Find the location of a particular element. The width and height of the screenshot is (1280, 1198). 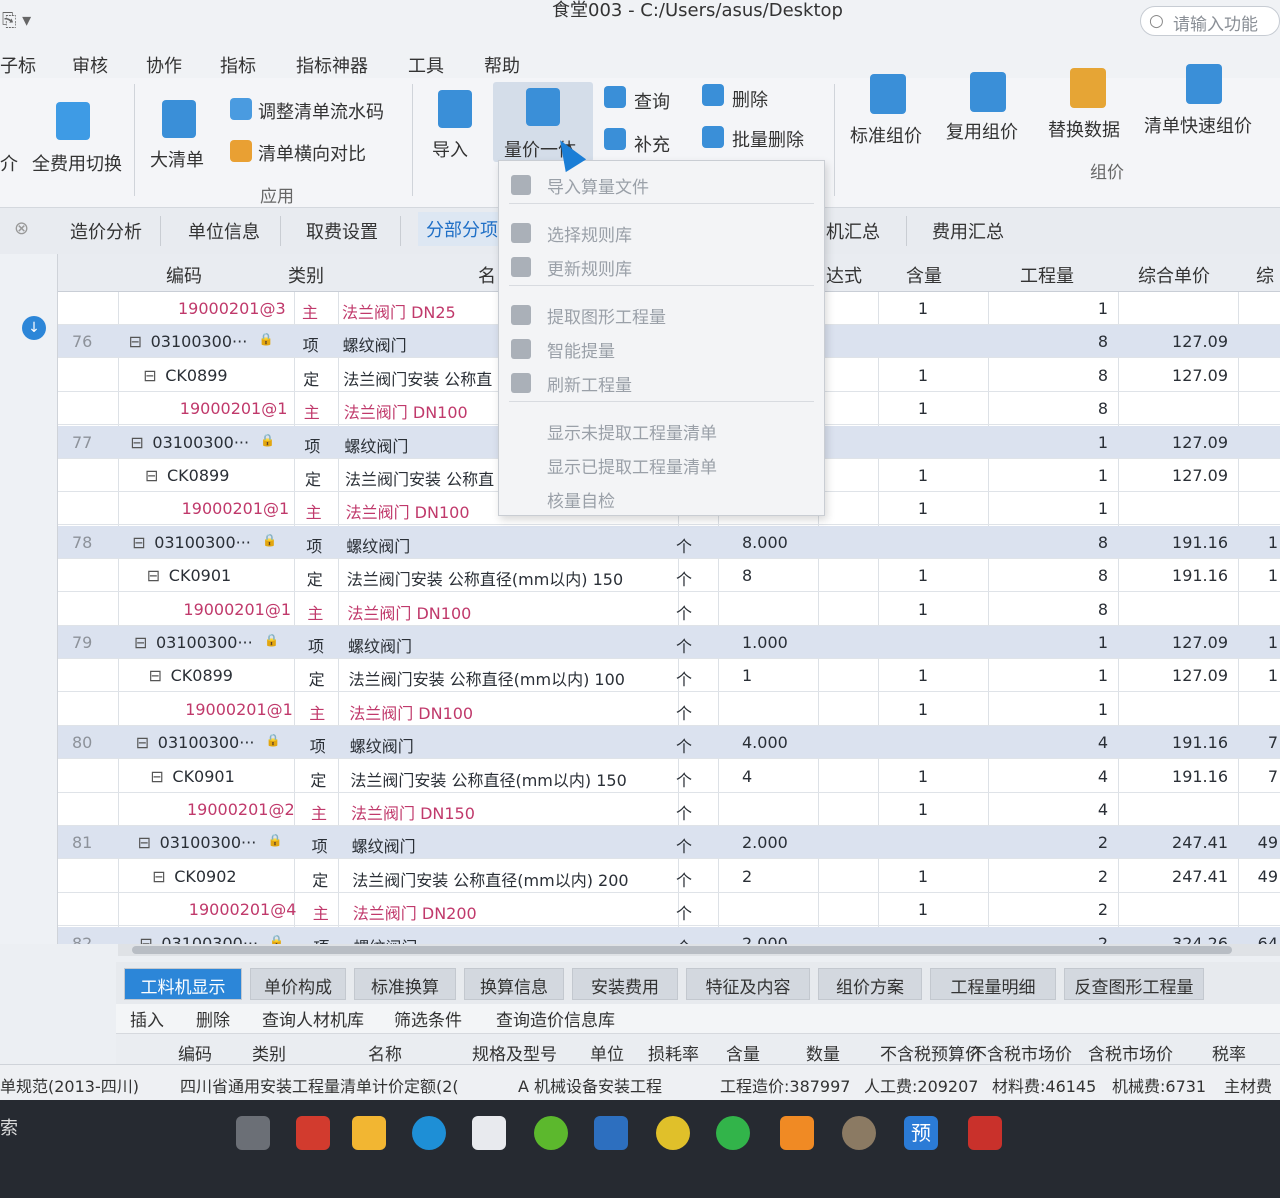

tab-fee-summary: 费用汇总 is located at coordinates (968, 231).